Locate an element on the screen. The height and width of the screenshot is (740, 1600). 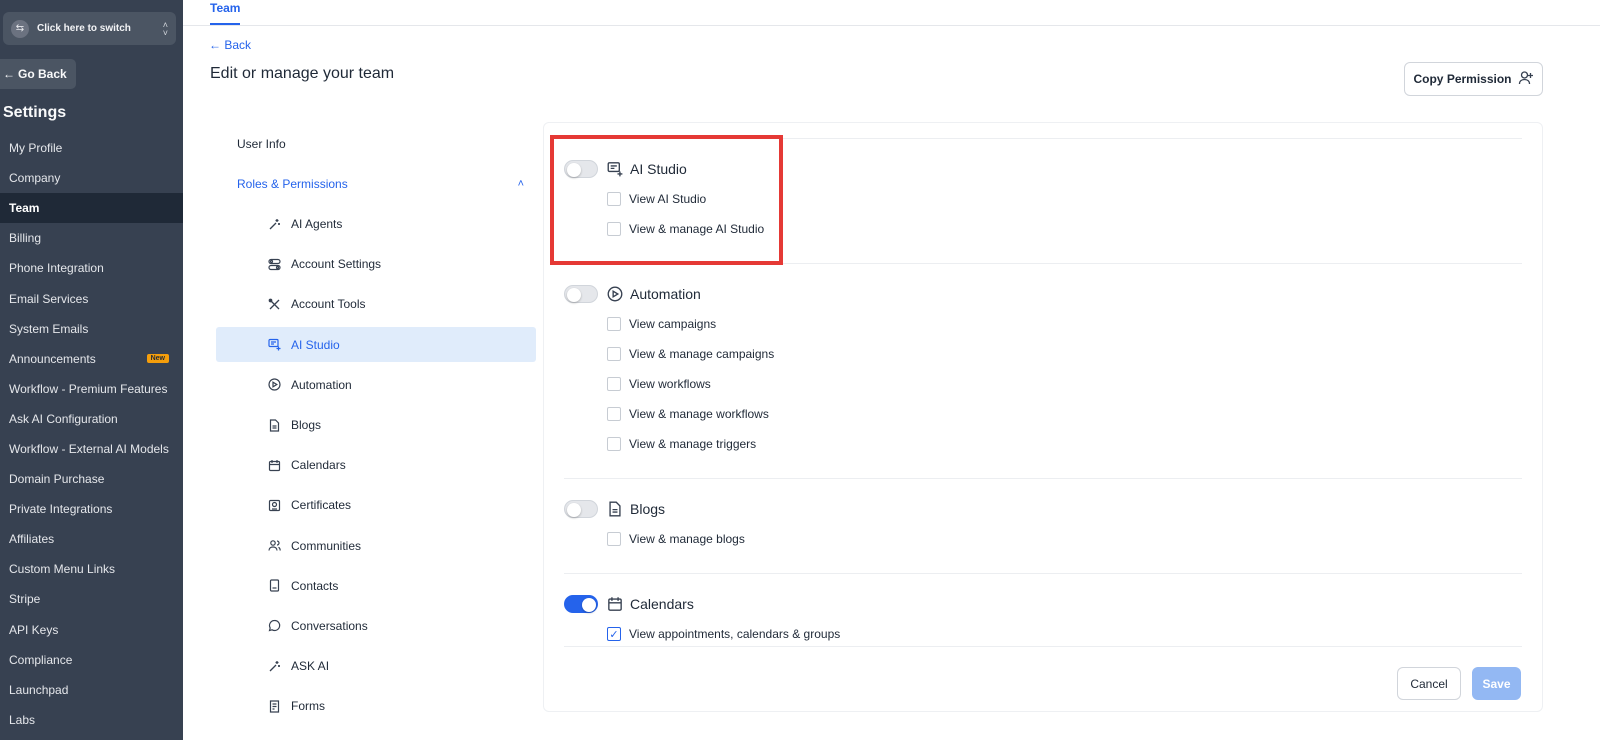
sidebar-item-workflow-premium: Workflow - Premium Features is located at coordinates (91, 389).